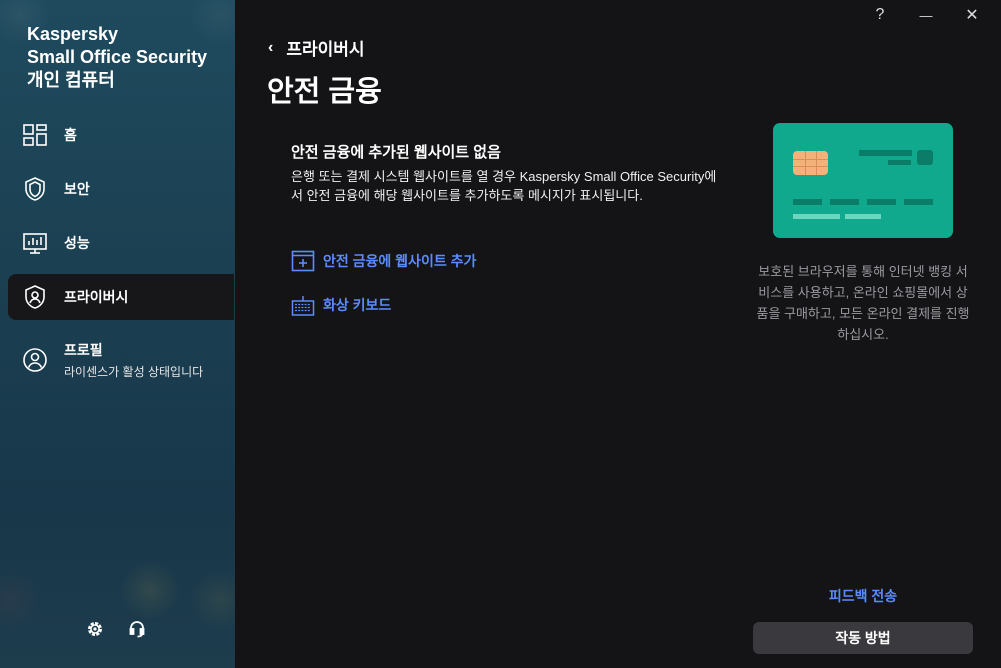 This screenshot has height=668, width=1001. What do you see at coordinates (83, 350) in the screenshot?
I see `profile-label: 프로필` at bounding box center [83, 350].